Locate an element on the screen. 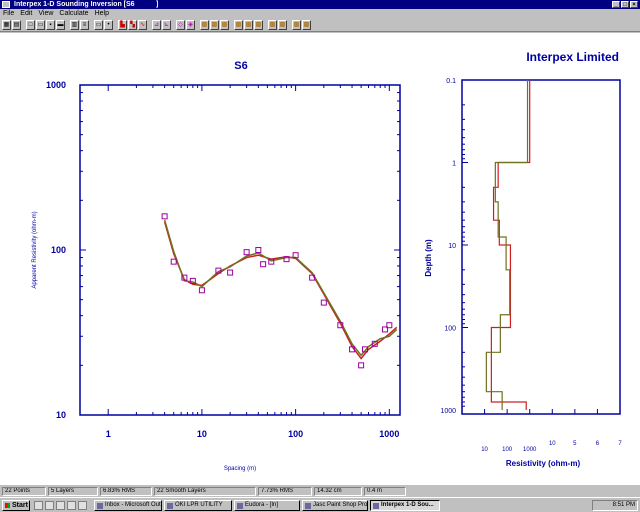 This screenshot has width=640, height=512. status-points: 22 Points is located at coordinates (24, 491).